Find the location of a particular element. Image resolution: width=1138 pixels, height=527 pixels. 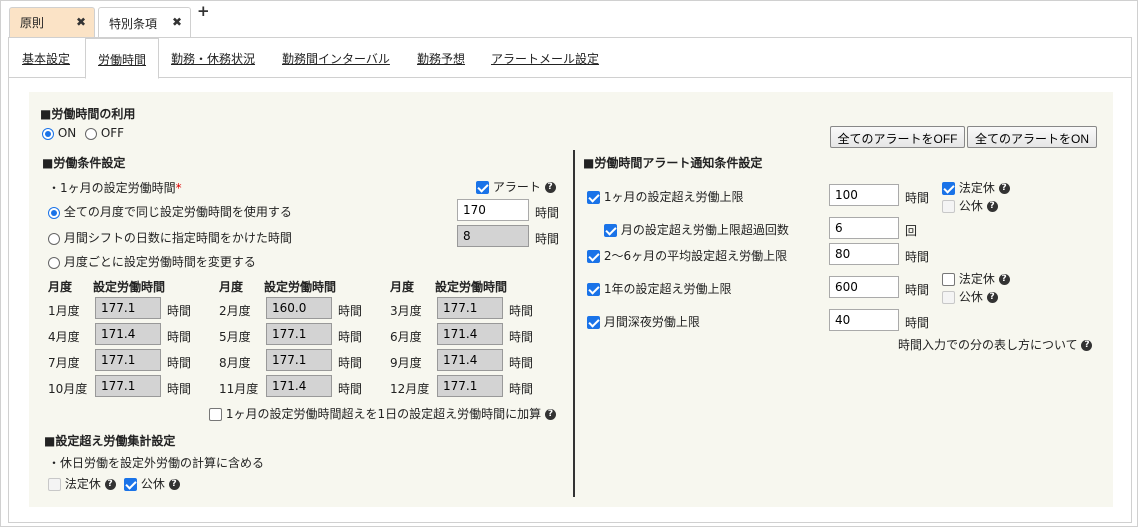

alert-row-yearly: 1年の設定超え労働上限 is located at coordinates (659, 288).